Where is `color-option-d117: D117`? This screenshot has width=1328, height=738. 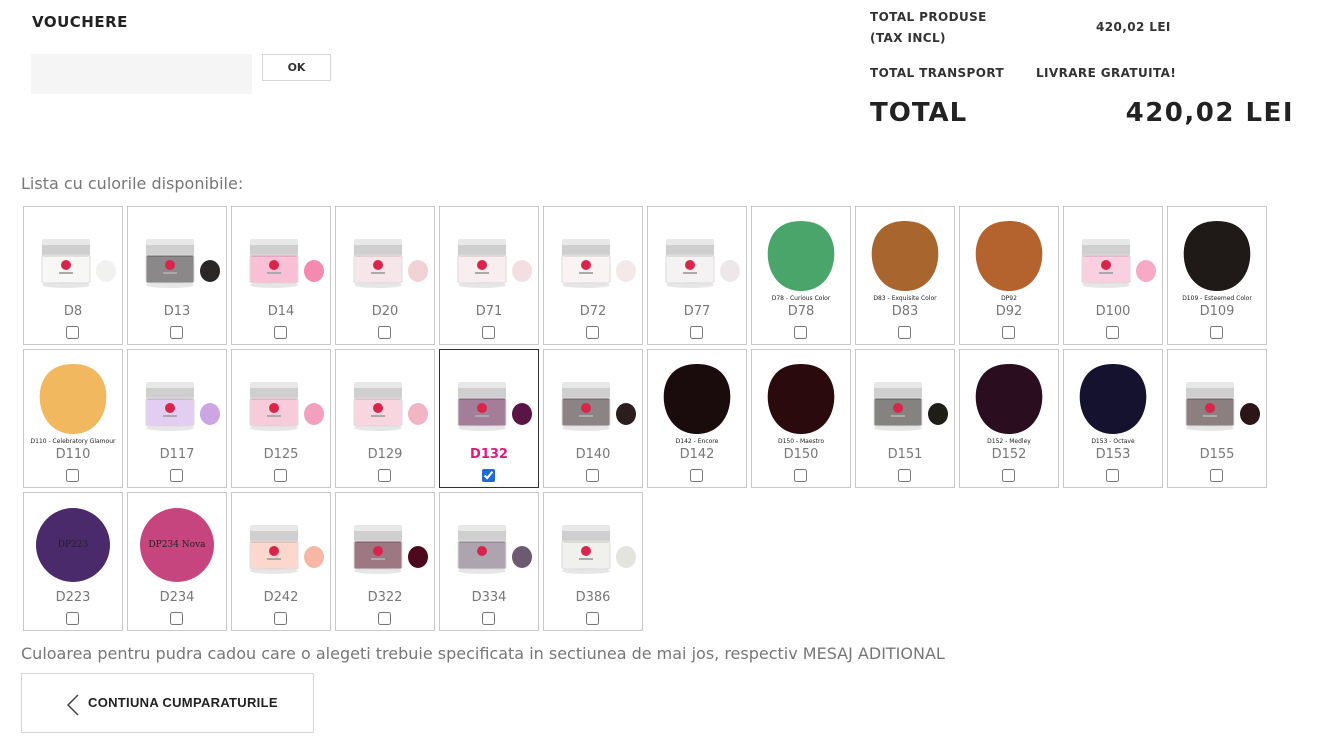 color-option-d117: D117 is located at coordinates (177, 418).